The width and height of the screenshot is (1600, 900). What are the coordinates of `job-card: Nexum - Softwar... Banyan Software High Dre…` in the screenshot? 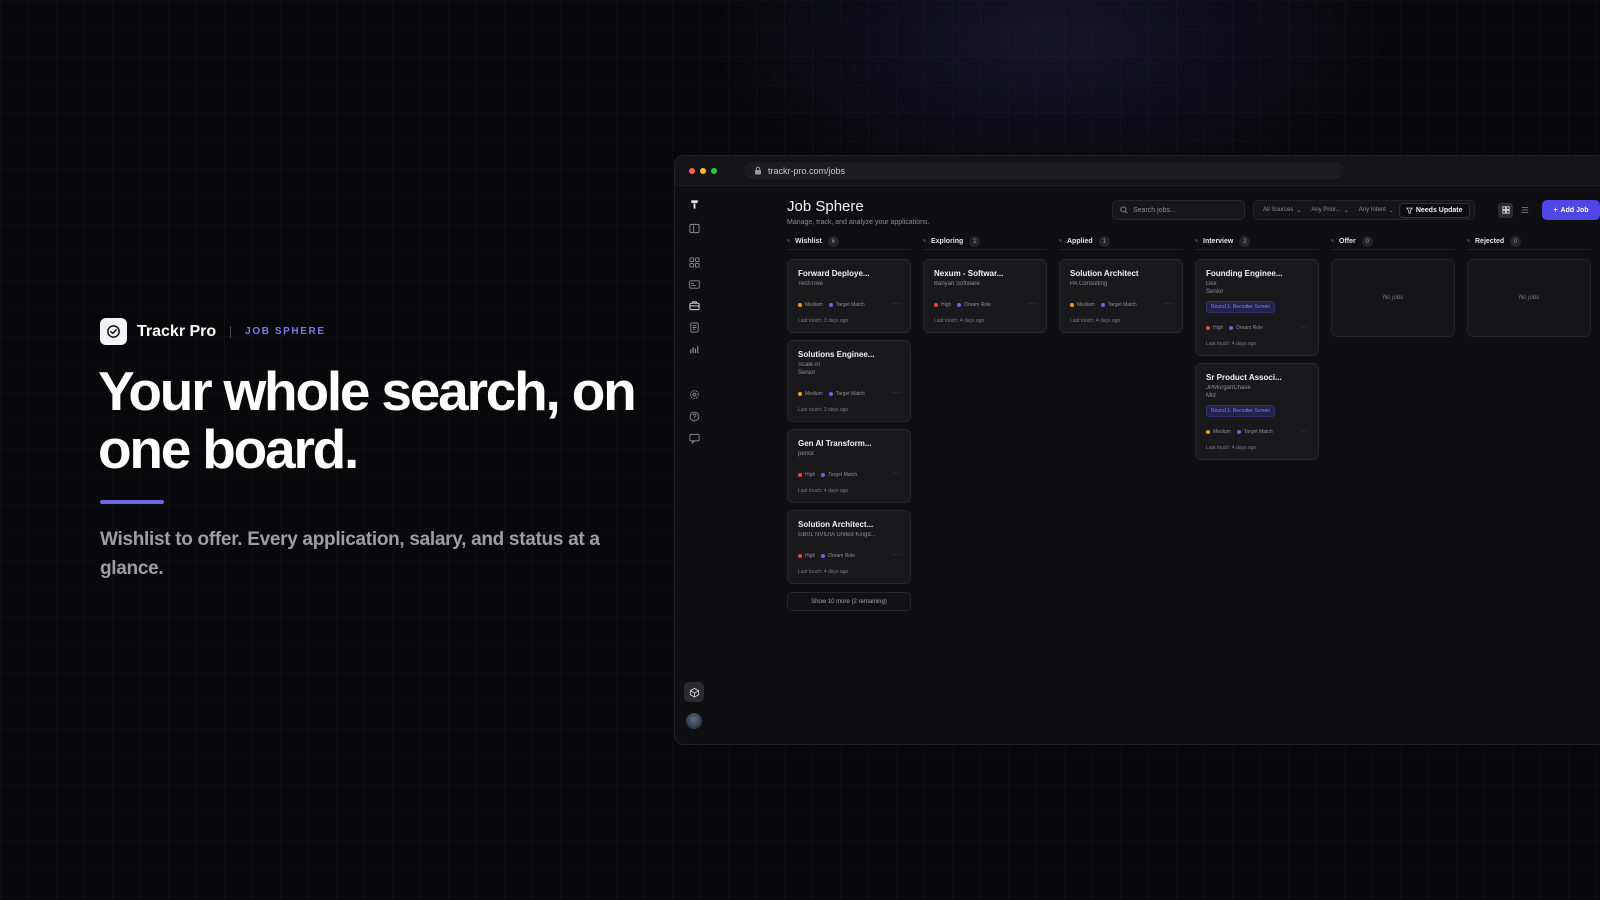 It's located at (985, 296).